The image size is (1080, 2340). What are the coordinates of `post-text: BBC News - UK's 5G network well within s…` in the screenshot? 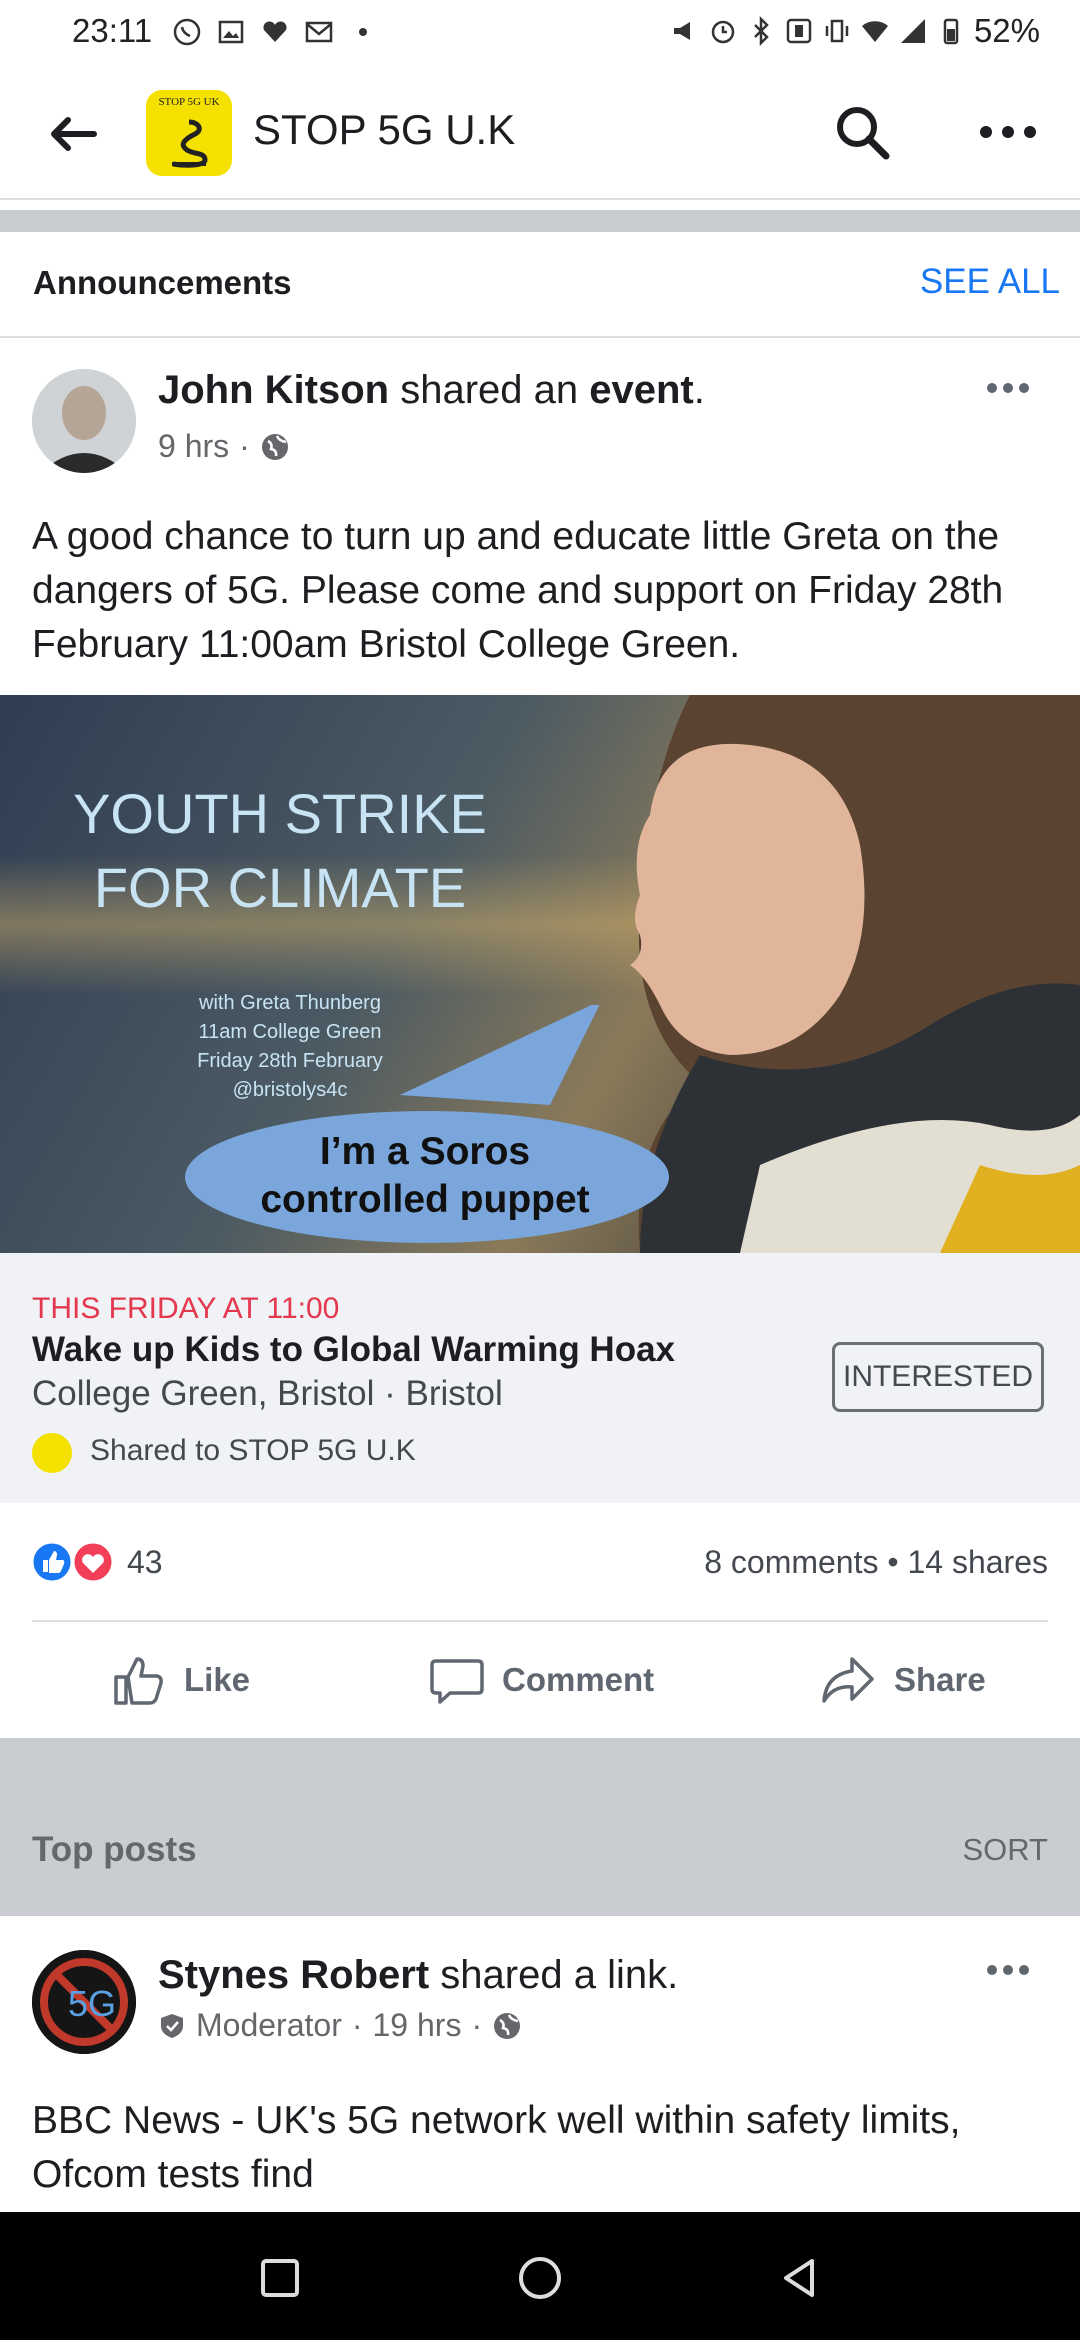 It's located at (496, 2147).